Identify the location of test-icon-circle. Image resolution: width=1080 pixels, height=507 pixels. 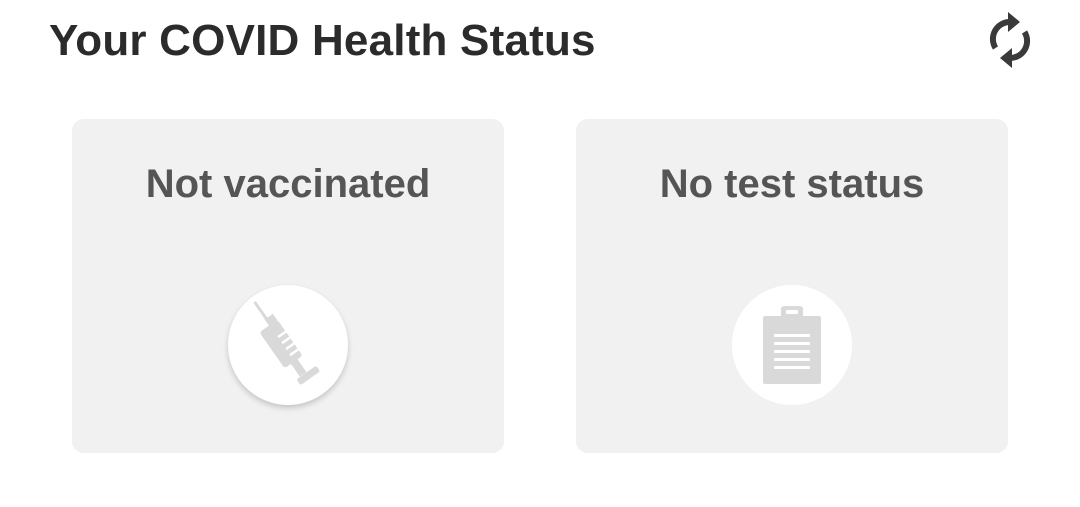
(792, 345).